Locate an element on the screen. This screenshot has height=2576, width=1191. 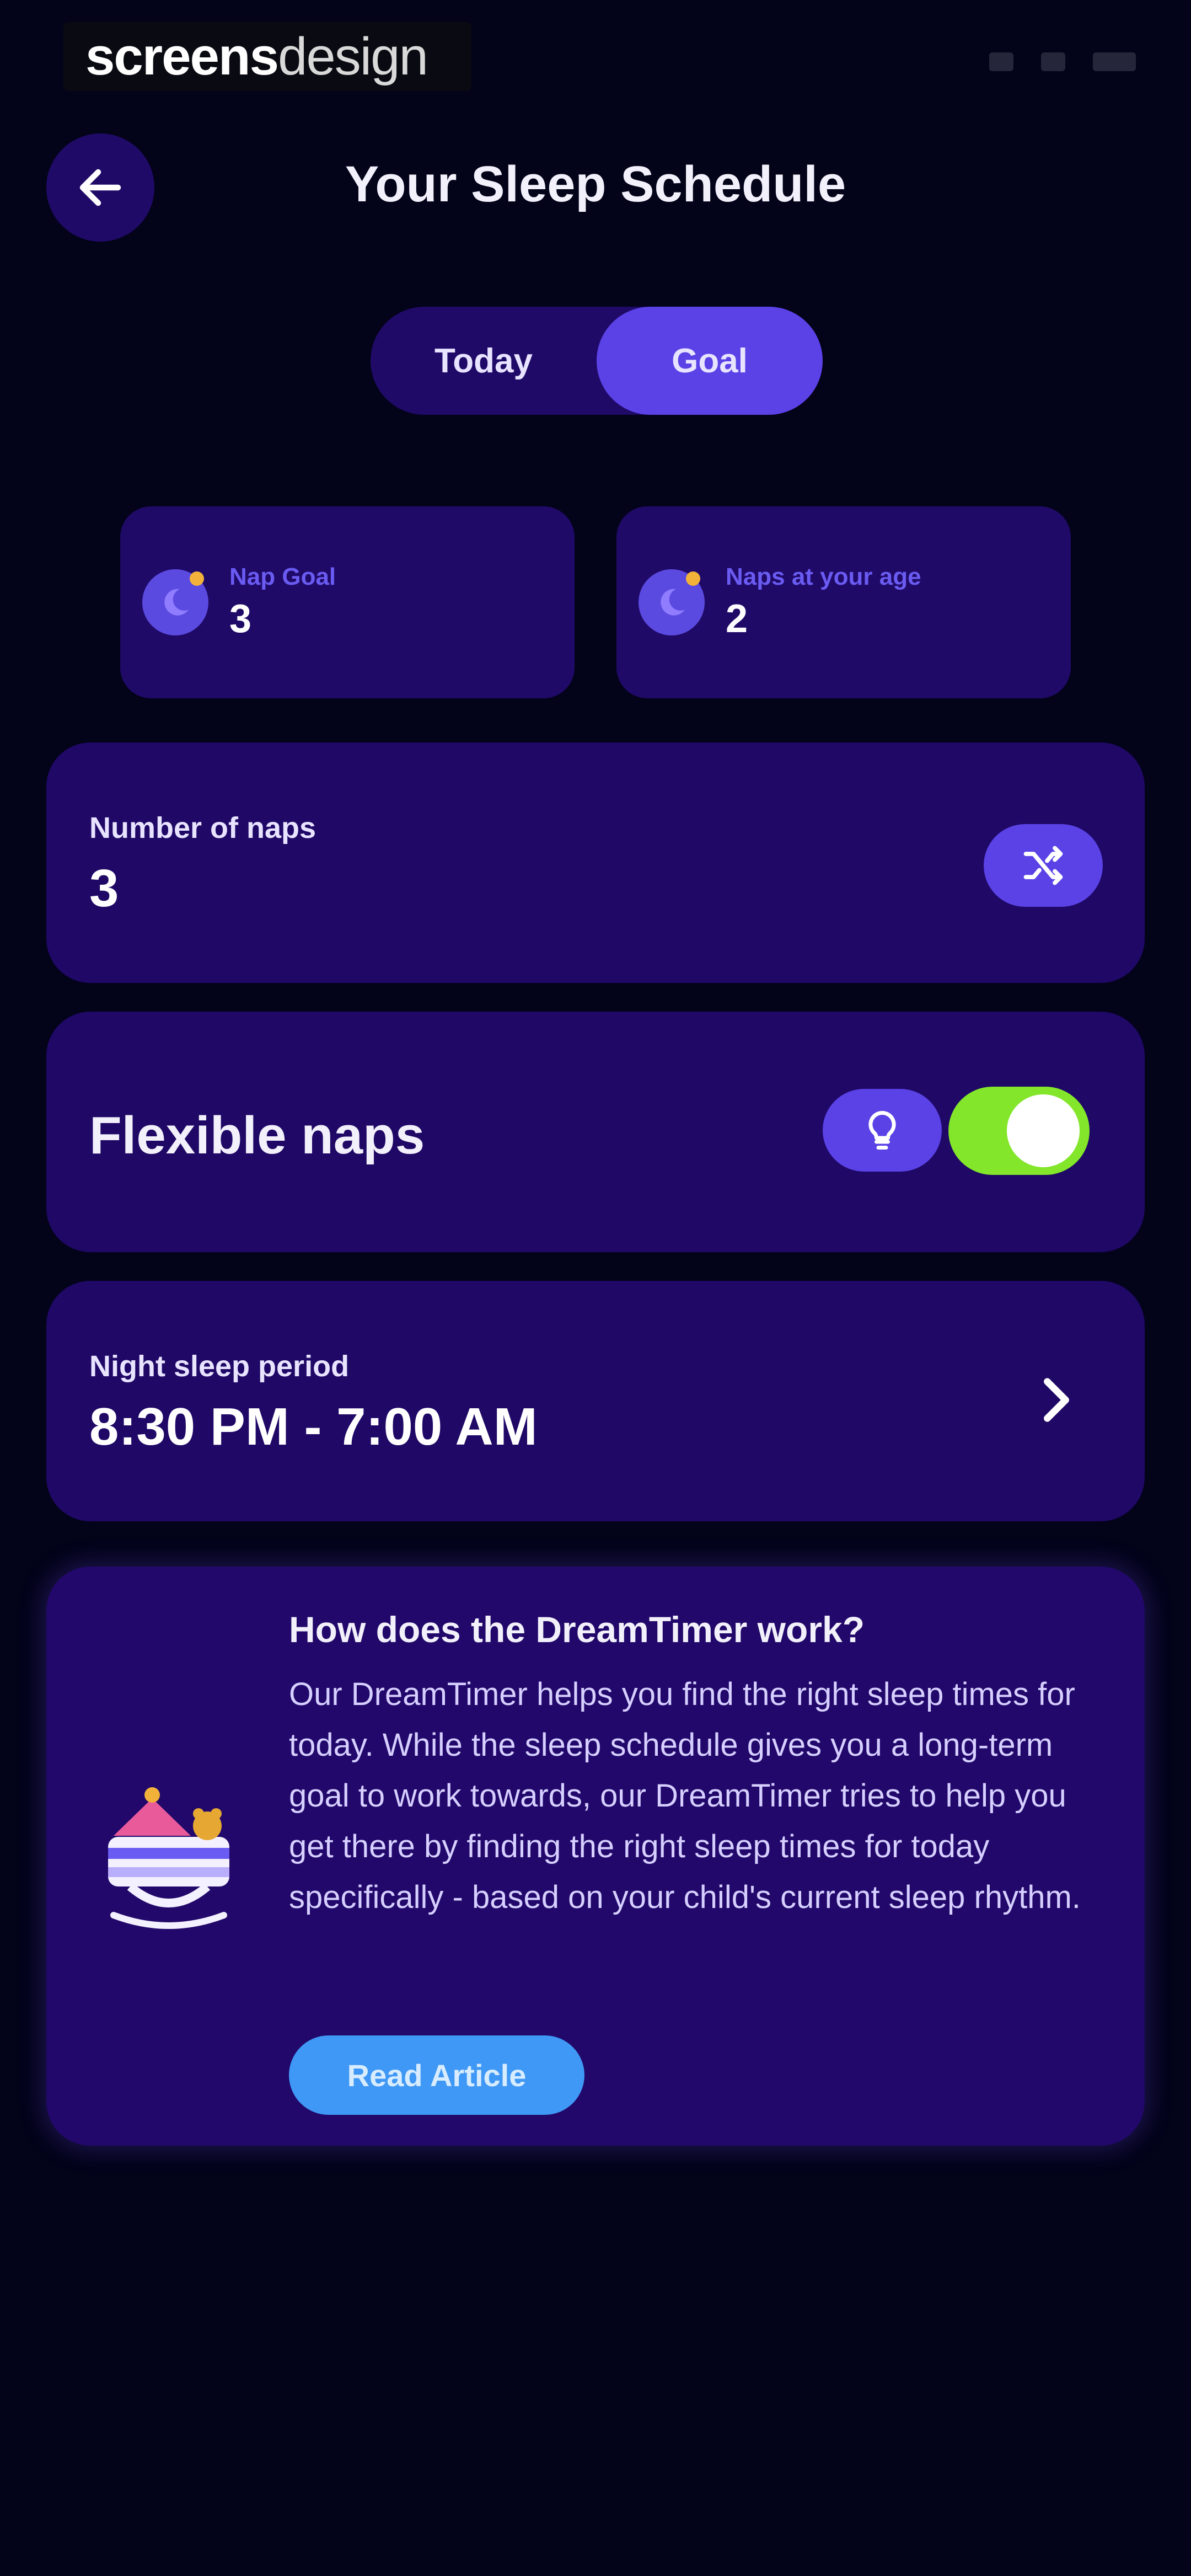
number-of-naps-value: 3 is located at coordinates (104, 888).